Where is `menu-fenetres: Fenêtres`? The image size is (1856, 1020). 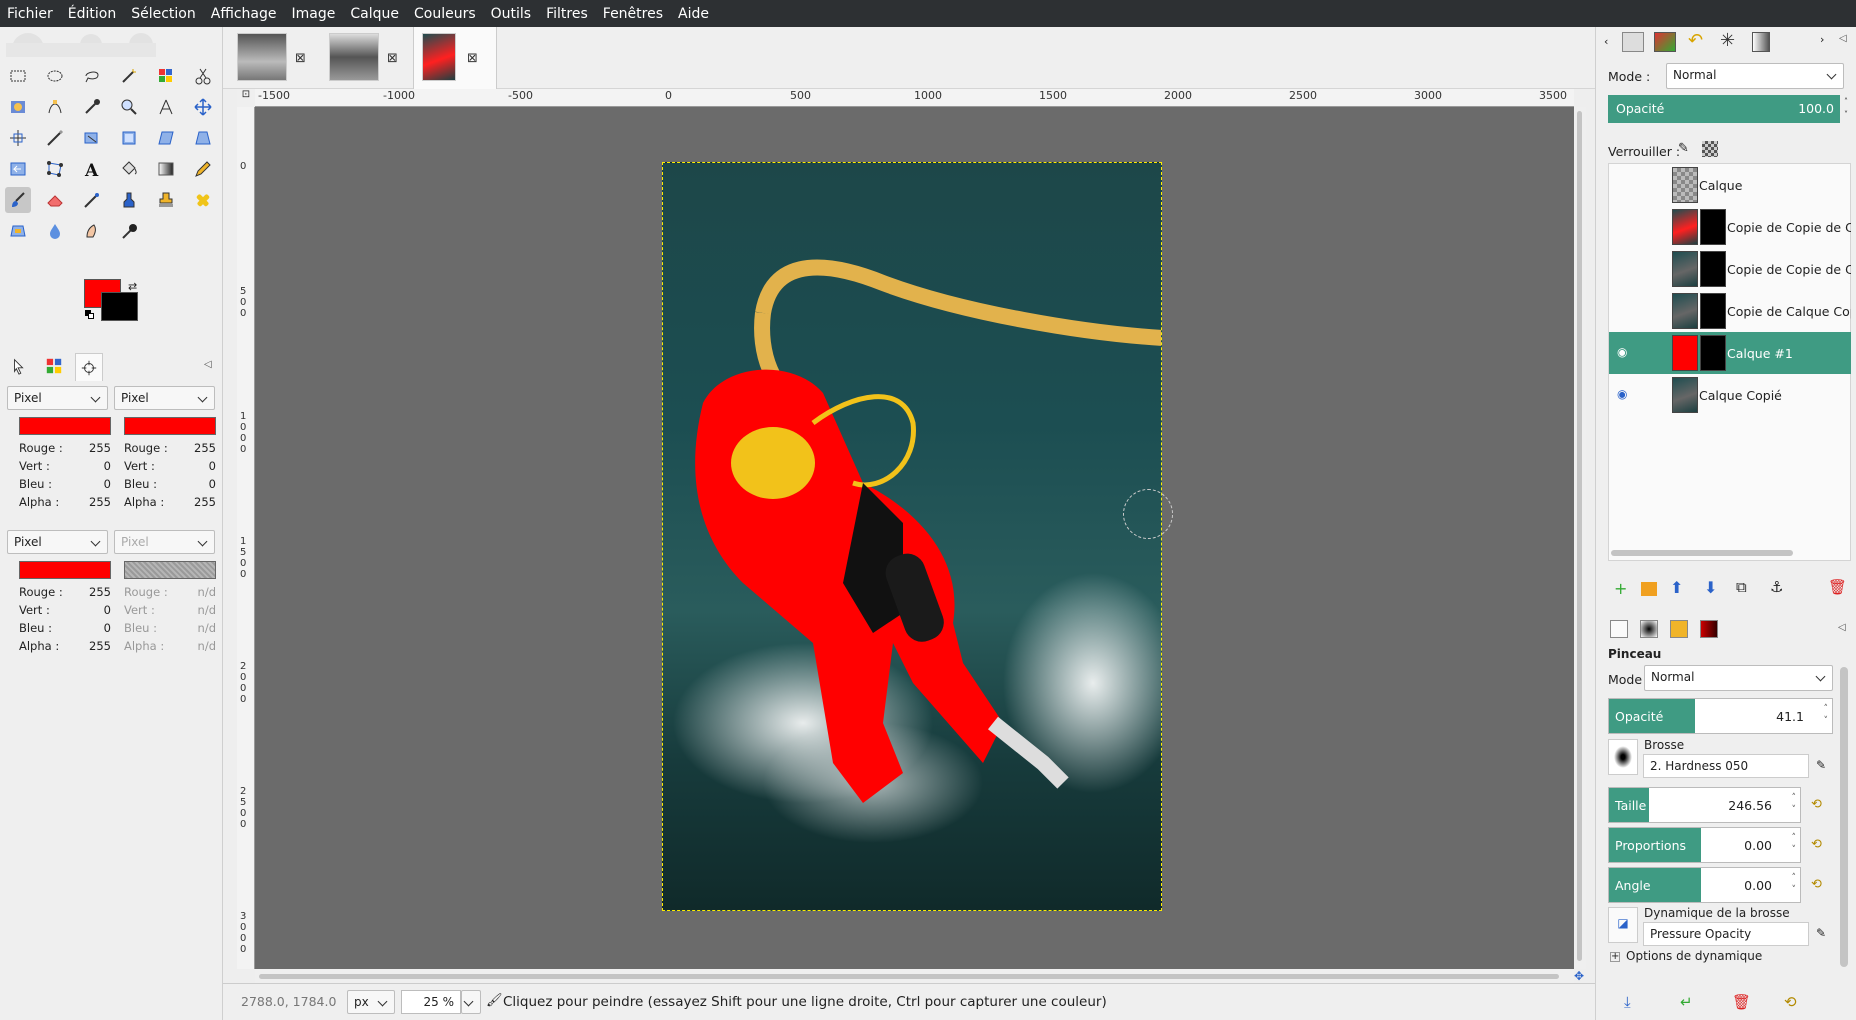 menu-fenetres: Fenêtres is located at coordinates (633, 14).